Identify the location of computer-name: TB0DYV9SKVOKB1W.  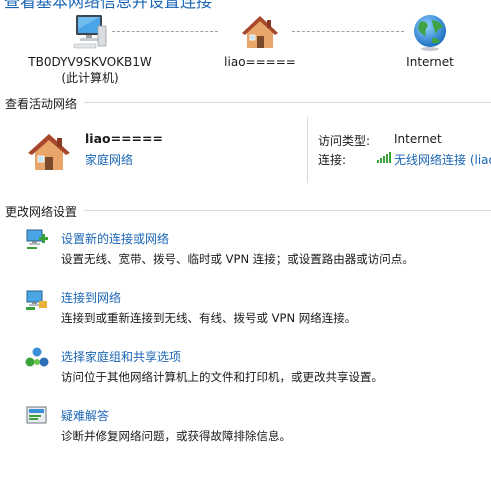
(90, 62).